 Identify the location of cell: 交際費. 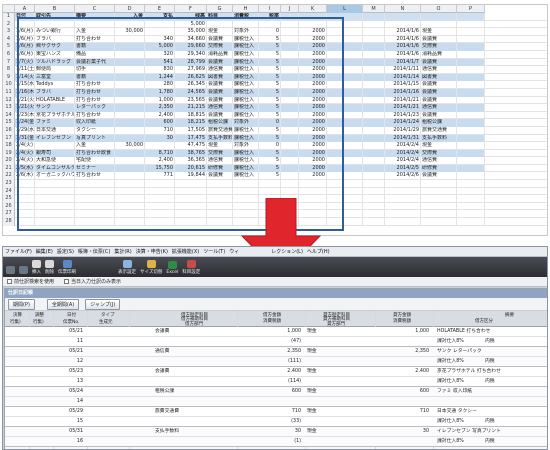
(220, 47).